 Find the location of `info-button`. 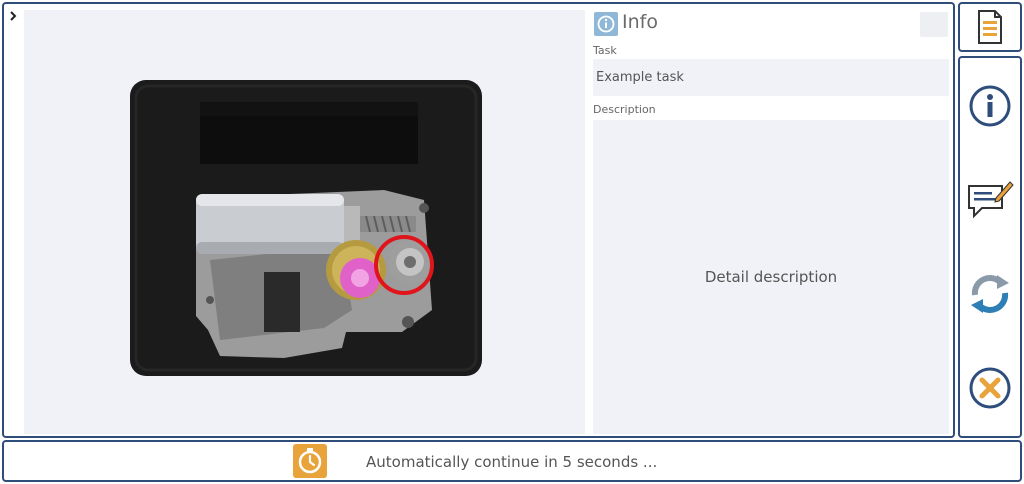

info-button is located at coordinates (990, 106).